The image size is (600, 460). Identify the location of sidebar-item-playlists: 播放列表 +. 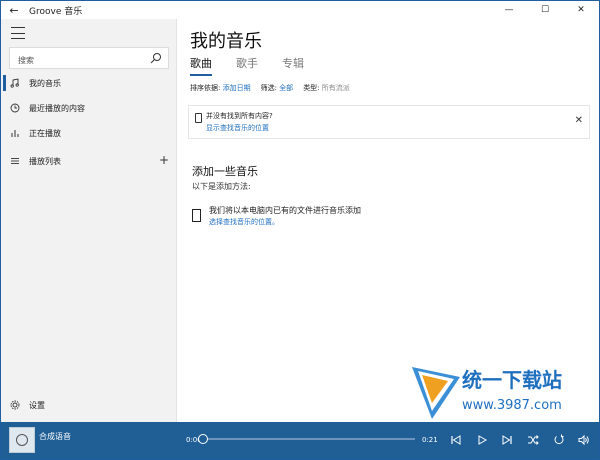
(89, 161).